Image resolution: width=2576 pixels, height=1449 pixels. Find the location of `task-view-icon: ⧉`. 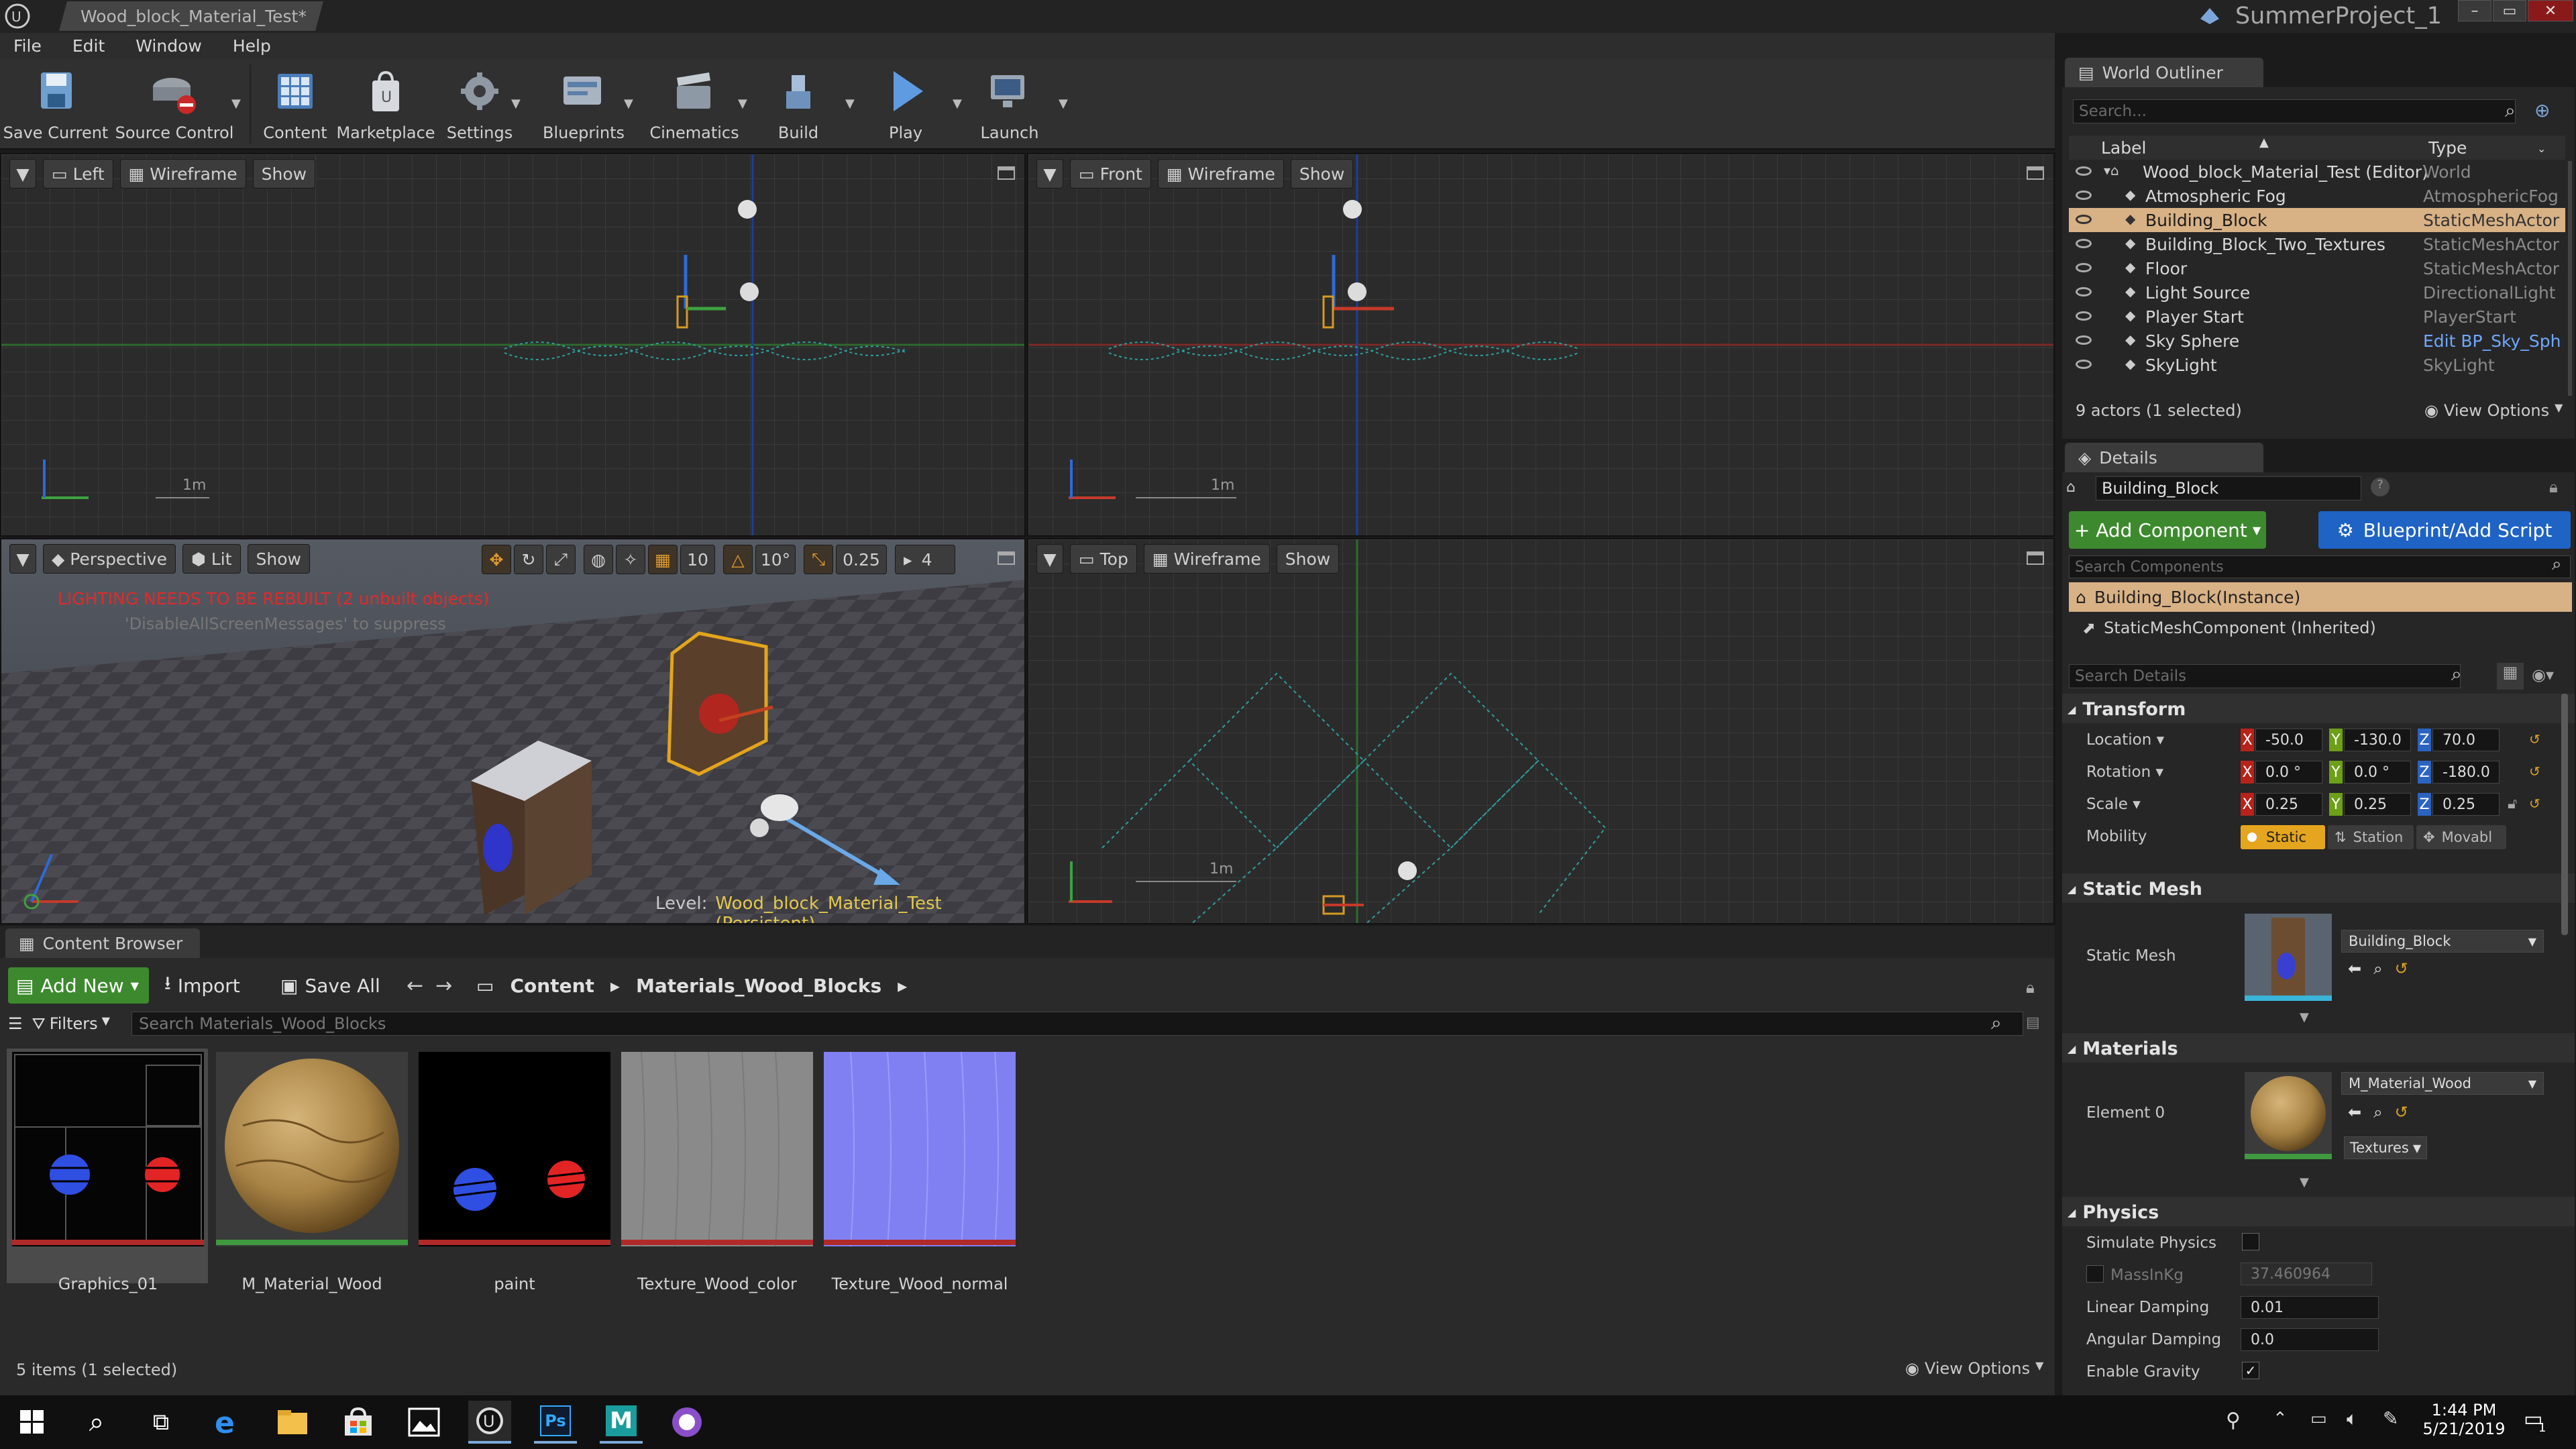

task-view-icon: ⧉ is located at coordinates (161, 1422).